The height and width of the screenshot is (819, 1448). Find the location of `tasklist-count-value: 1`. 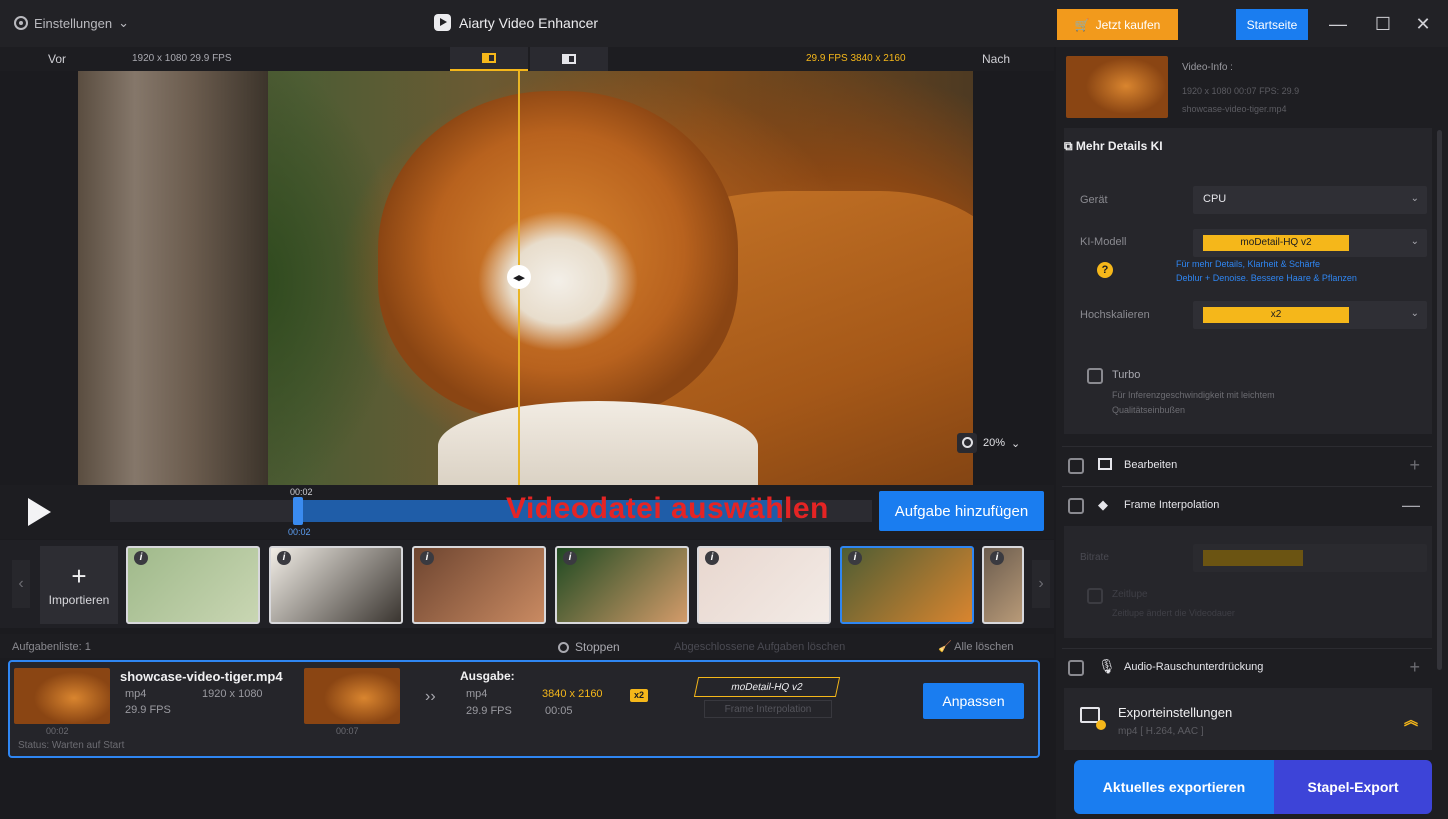

tasklist-count-value: 1 is located at coordinates (87, 647).